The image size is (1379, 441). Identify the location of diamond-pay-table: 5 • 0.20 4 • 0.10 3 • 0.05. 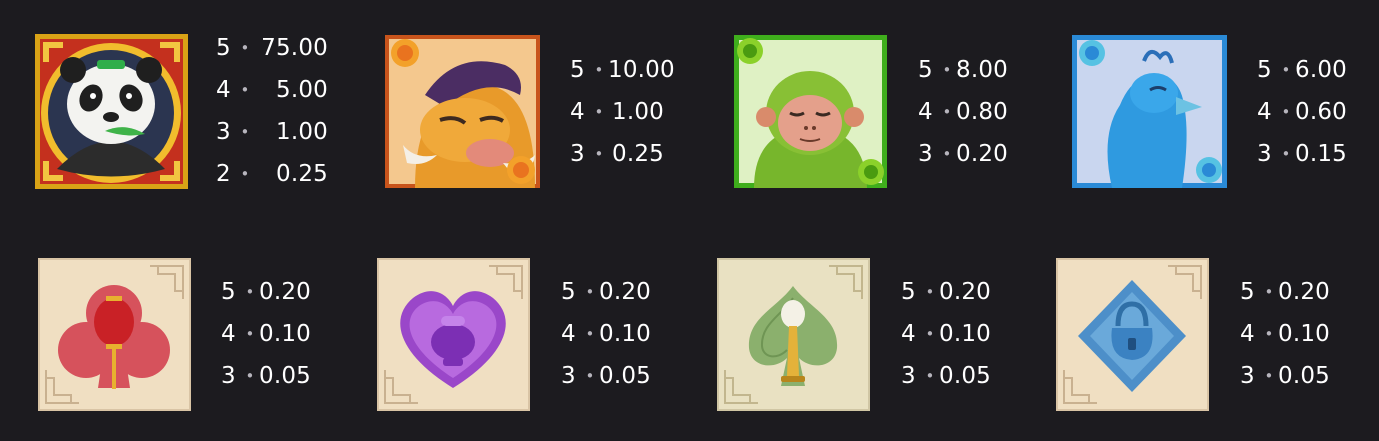
(1285, 334).